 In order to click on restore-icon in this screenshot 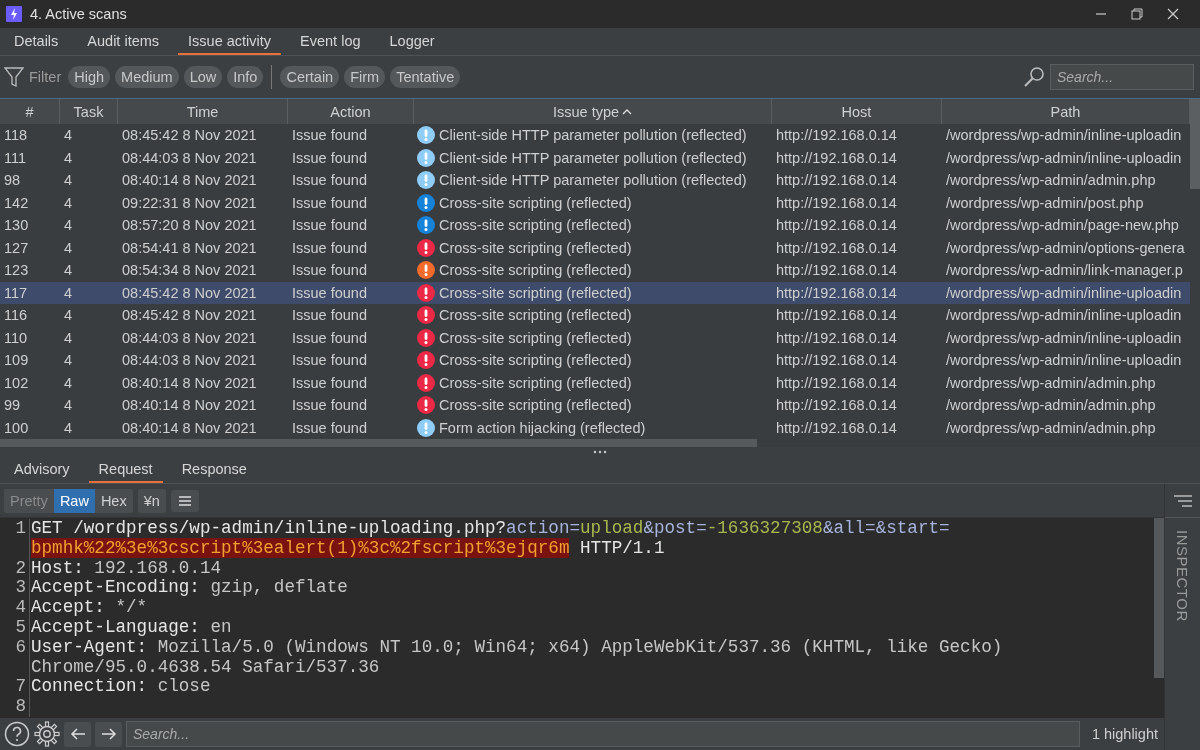, I will do `click(1137, 14)`.